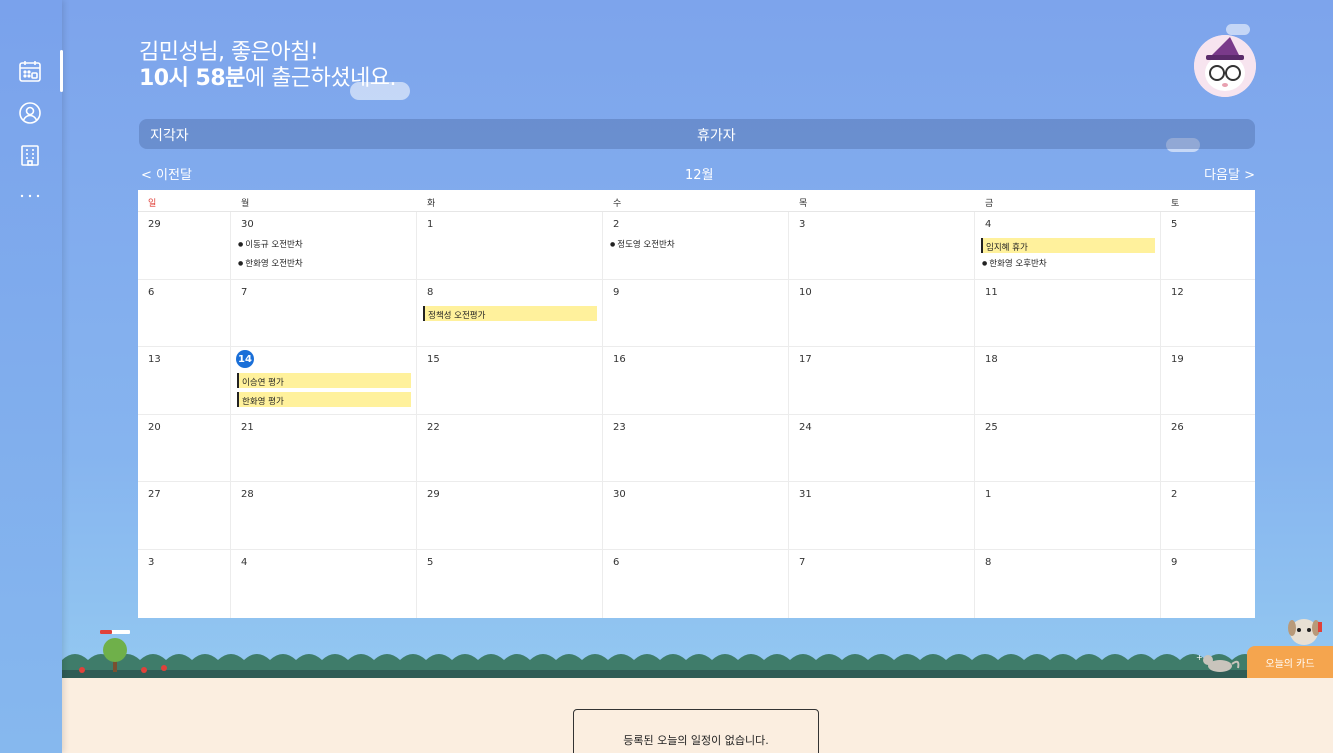 The image size is (1333, 753). Describe the element at coordinates (696, 380) in the screenshot. I see `calendar-day-cell: 16` at that location.